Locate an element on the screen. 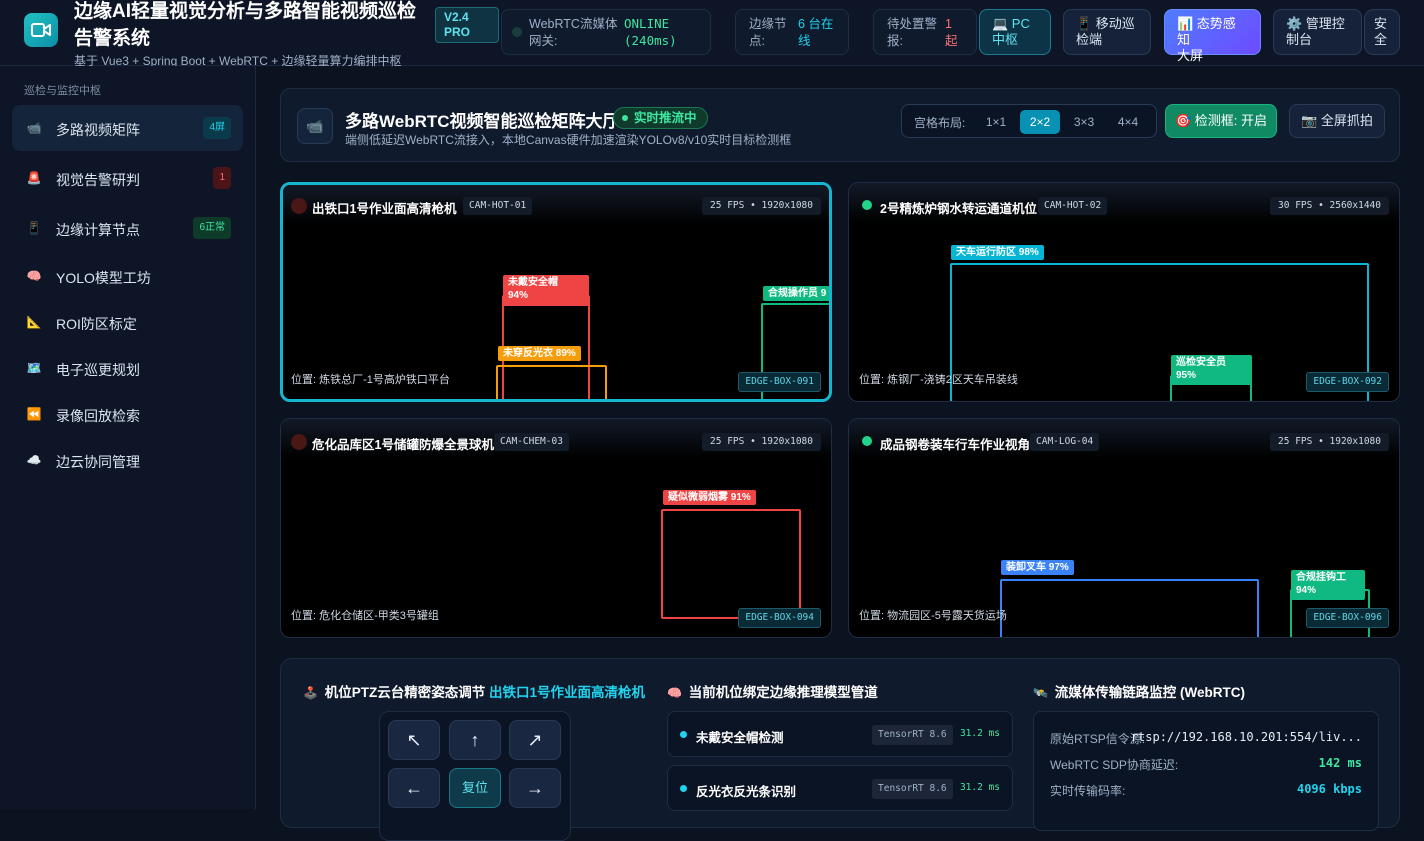  grid-option-3x3: 3×3 is located at coordinates (1084, 122).